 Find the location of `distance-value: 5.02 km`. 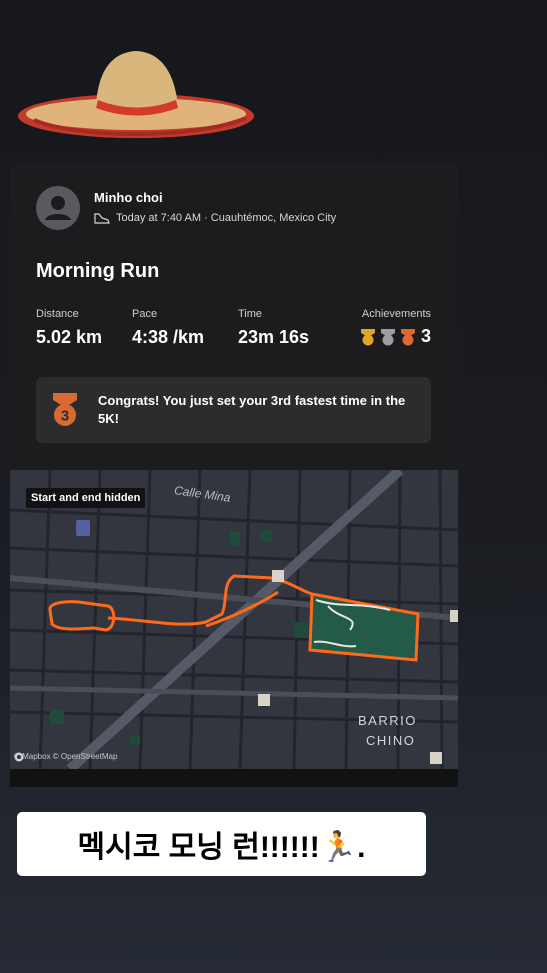

distance-value: 5.02 km is located at coordinates (69, 337).